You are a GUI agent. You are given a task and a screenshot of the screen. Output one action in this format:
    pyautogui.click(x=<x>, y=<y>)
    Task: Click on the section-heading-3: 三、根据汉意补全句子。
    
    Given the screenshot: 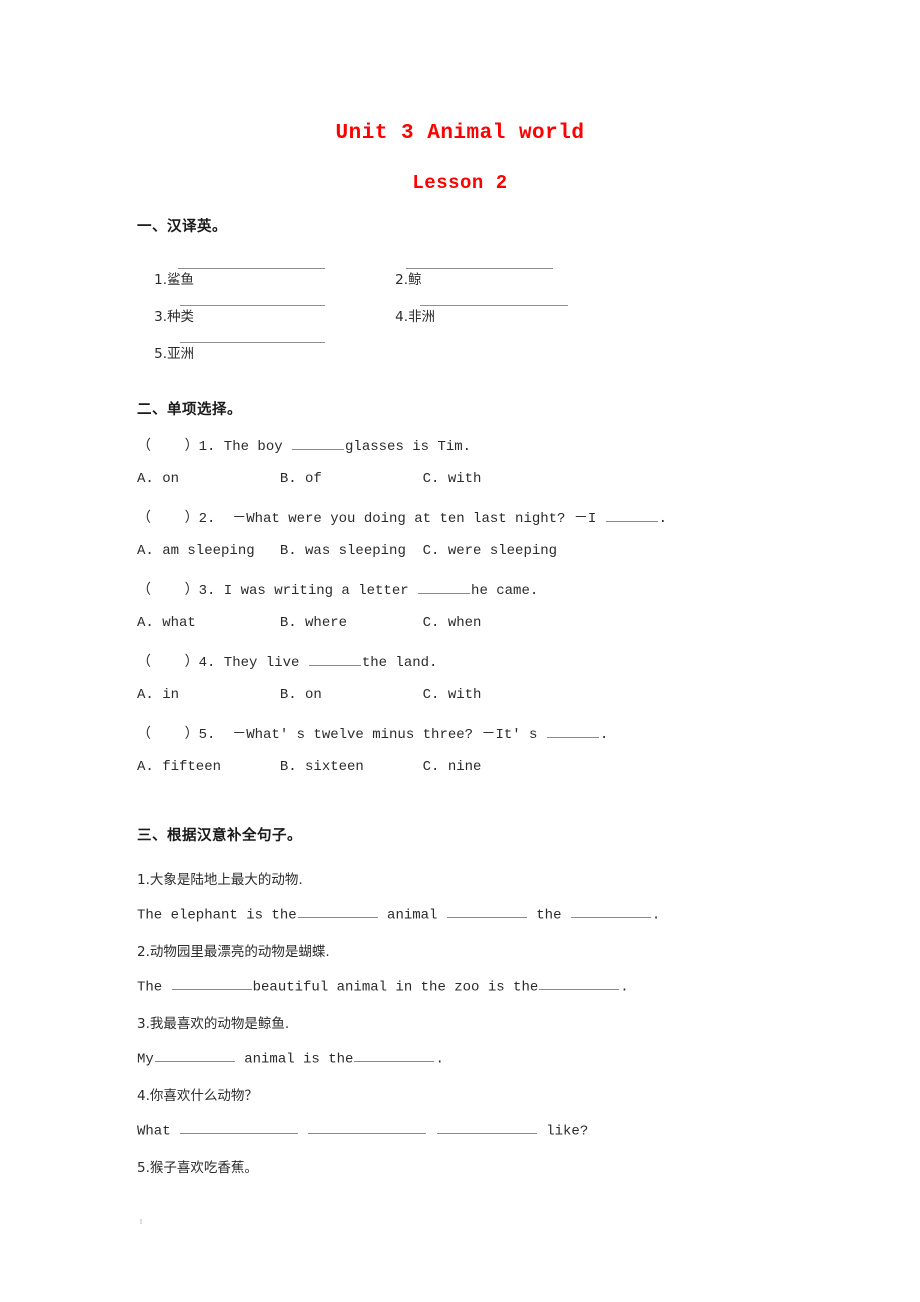 What is the action you would take?
    pyautogui.click(x=219, y=836)
    